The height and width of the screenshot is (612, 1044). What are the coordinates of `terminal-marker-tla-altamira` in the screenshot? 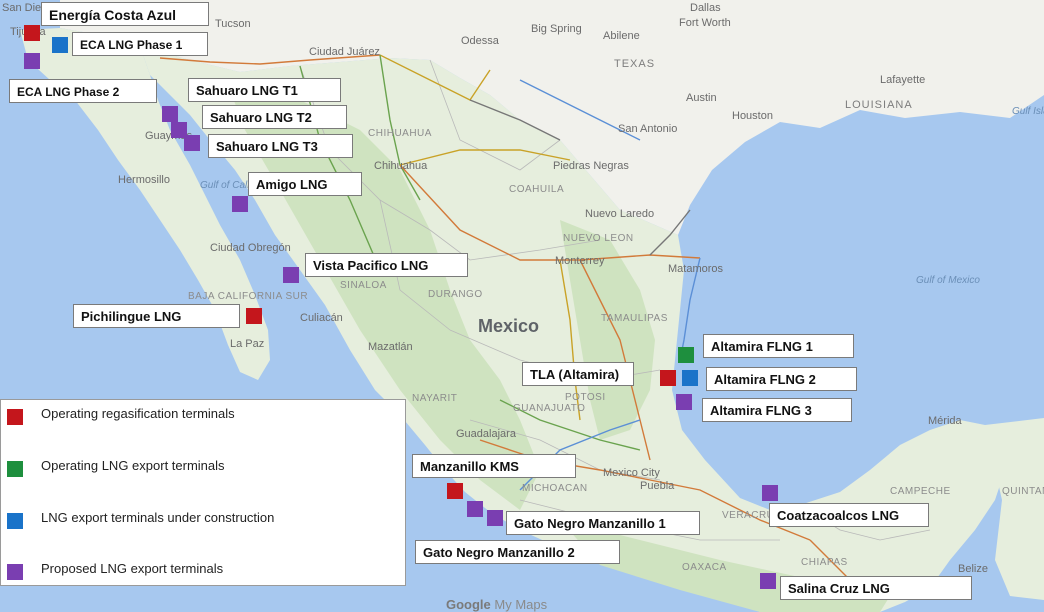 It's located at (668, 378).